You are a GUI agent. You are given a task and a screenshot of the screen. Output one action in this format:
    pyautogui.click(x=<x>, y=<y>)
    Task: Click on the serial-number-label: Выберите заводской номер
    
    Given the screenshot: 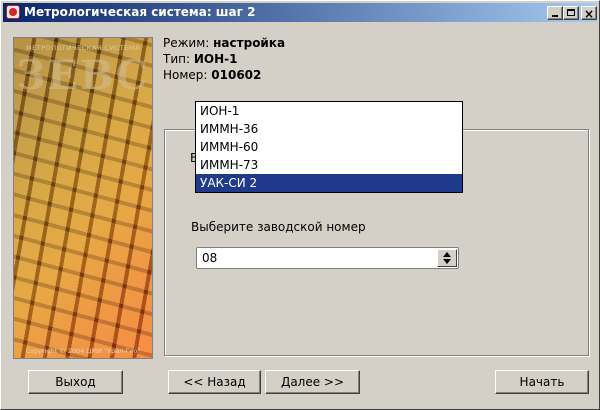 What is the action you would take?
    pyautogui.click(x=278, y=227)
    